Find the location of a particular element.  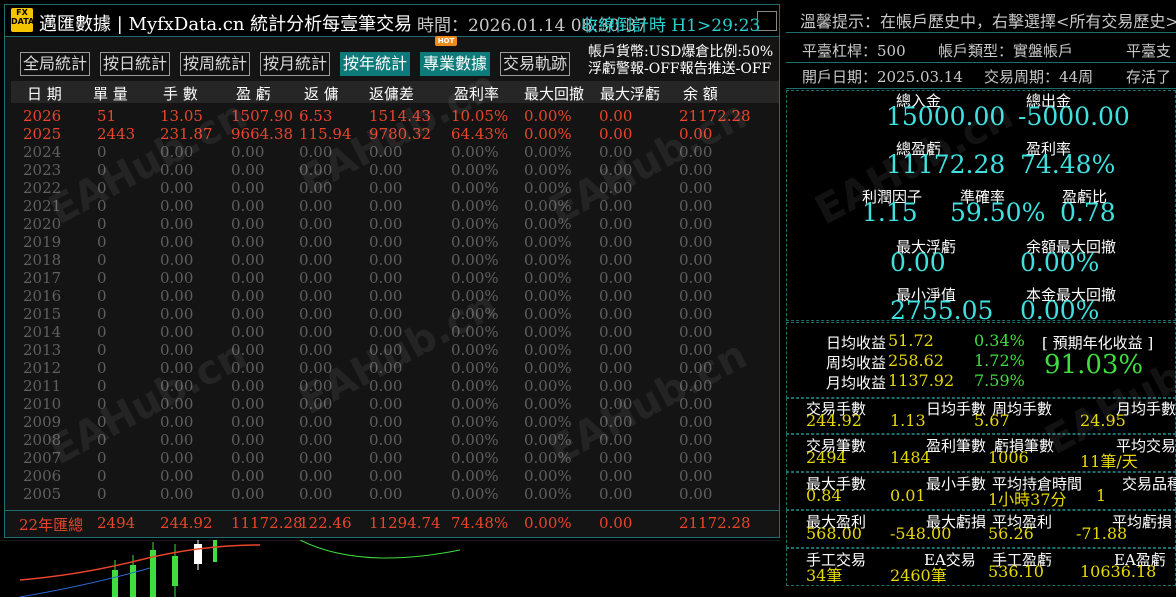

avg-trades-value: 11筆/天 is located at coordinates (1109, 461).